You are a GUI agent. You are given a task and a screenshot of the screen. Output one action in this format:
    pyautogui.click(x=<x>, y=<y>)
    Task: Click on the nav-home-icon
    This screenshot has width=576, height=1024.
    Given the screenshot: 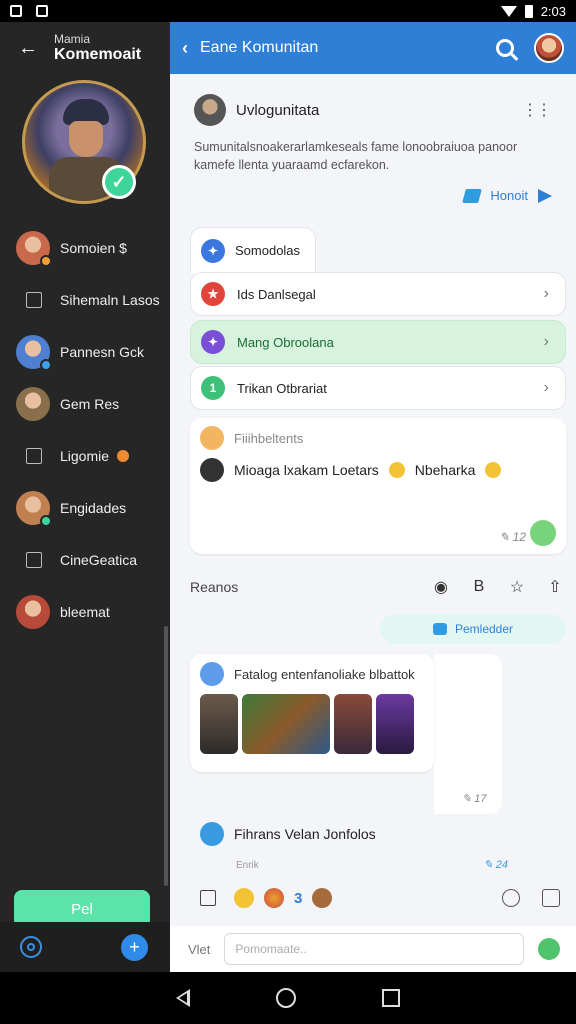 What is the action you would take?
    pyautogui.click(x=286, y=998)
    